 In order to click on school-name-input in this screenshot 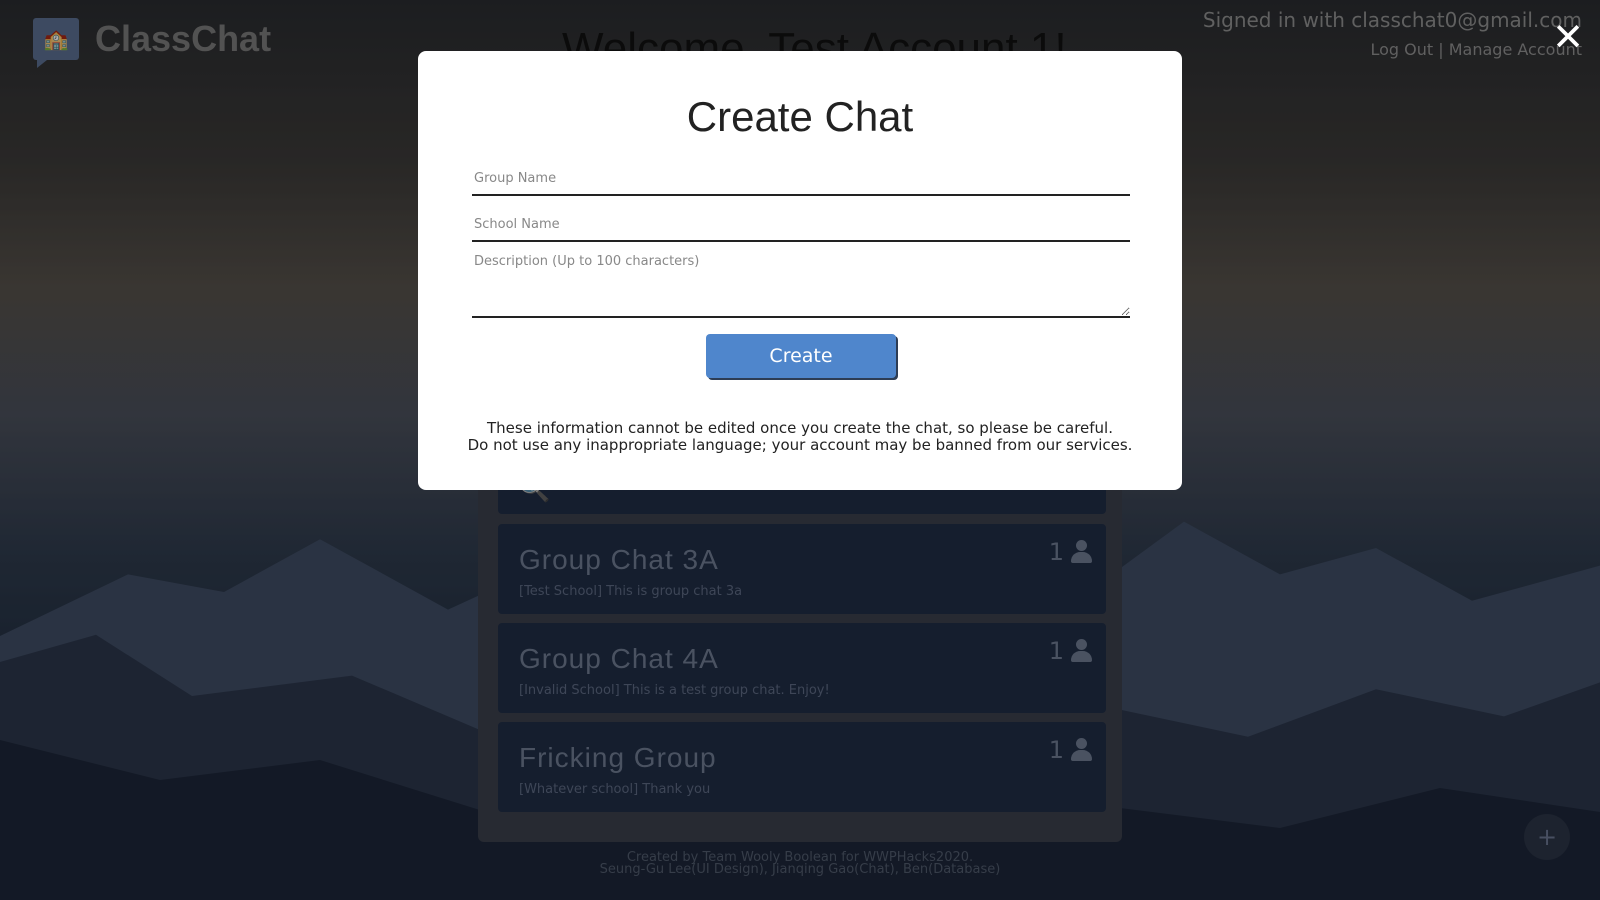, I will do `click(801, 228)`.